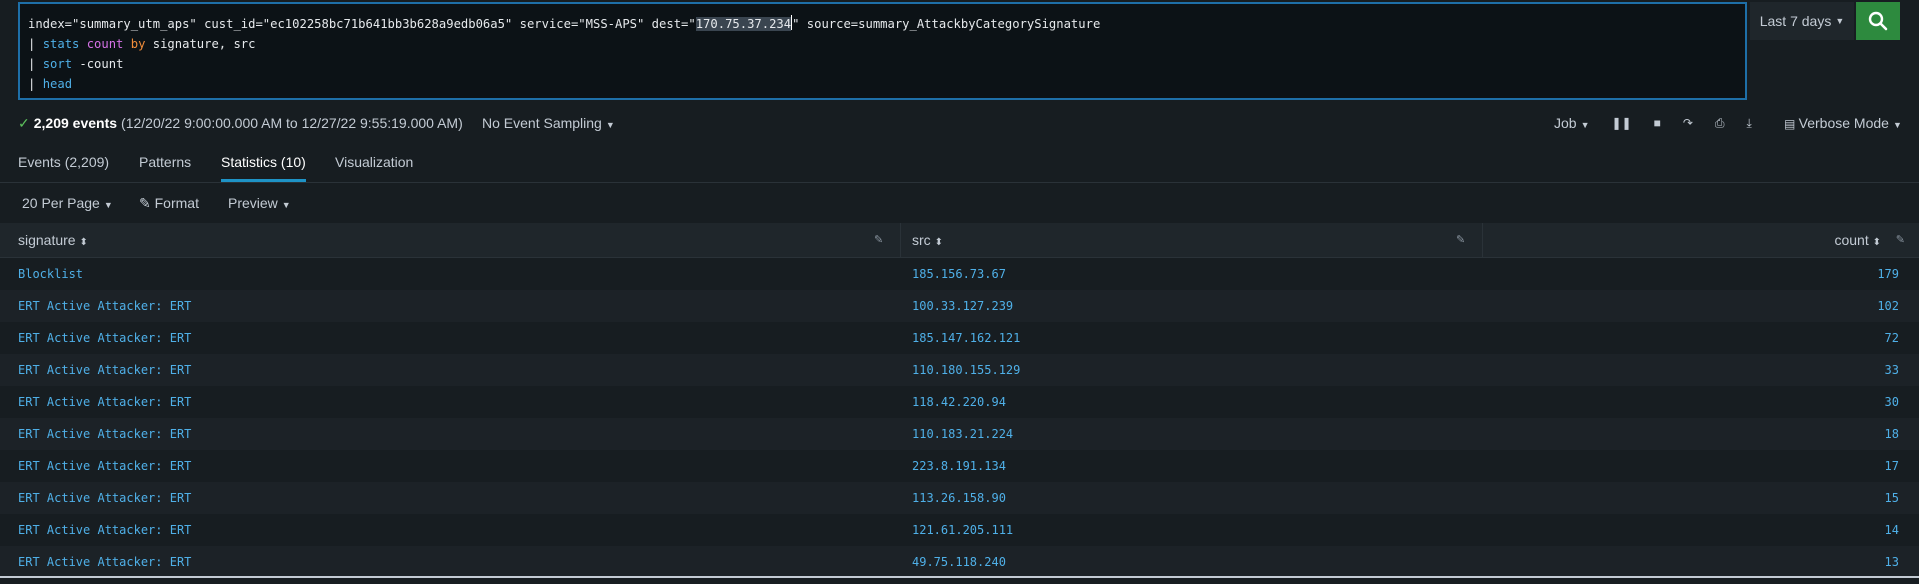 The height and width of the screenshot is (584, 1919). I want to click on search-mode-label: Verbose Mode, so click(1843, 123).